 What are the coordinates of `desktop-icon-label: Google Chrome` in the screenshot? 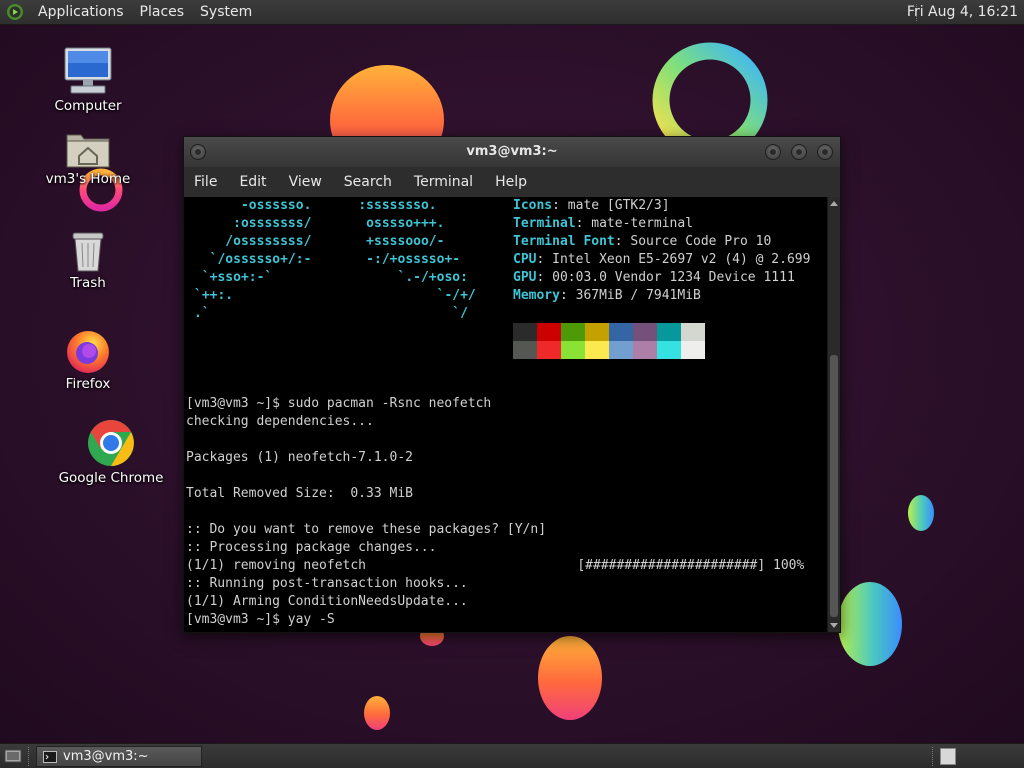 It's located at (111, 478).